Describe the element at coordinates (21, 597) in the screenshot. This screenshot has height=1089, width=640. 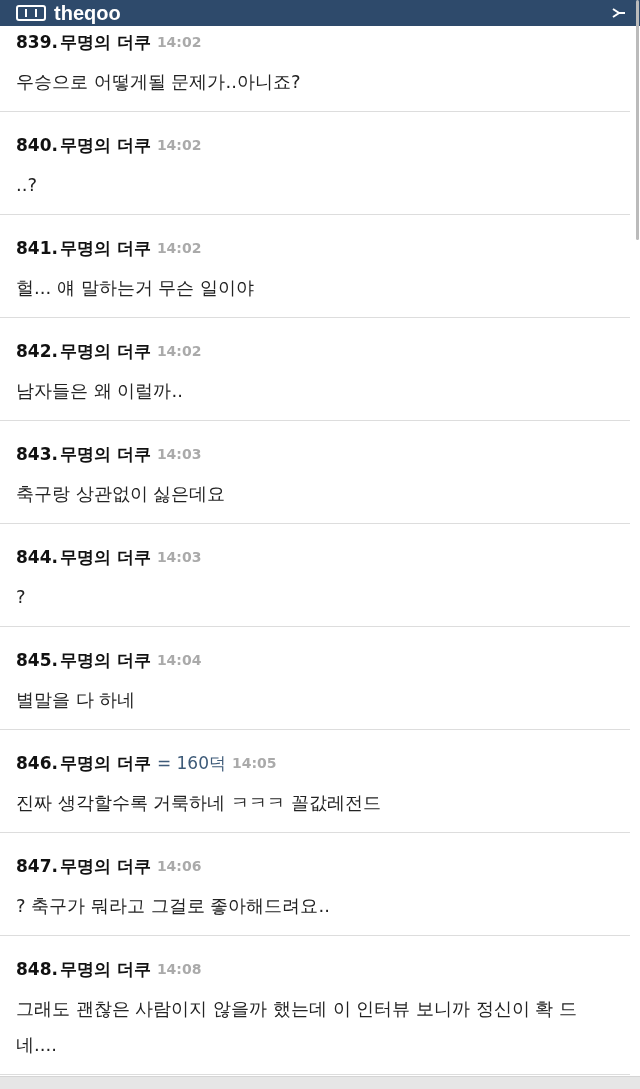
I see `comment-text: ?` at that location.